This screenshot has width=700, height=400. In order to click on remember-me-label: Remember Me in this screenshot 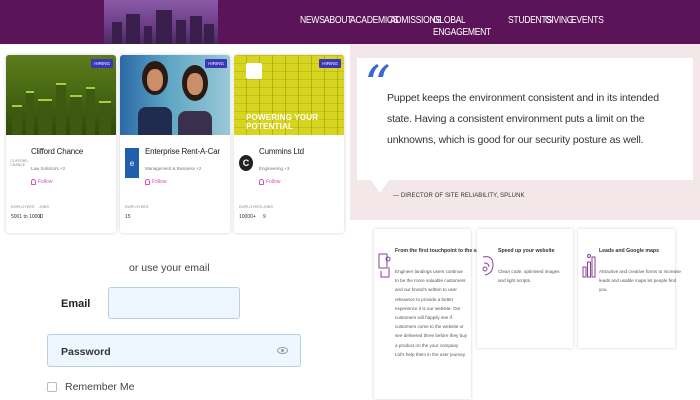, I will do `click(100, 387)`.